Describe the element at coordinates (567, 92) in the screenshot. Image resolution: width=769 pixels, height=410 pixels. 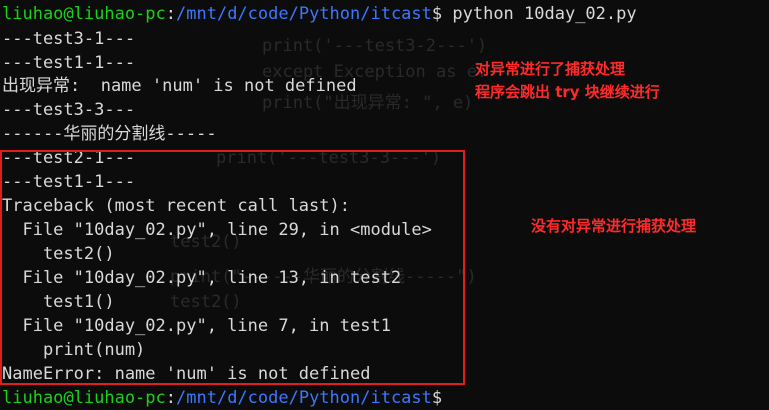
I see `annotation-caught-line2: 程序会跳出 try 块继续进行` at that location.